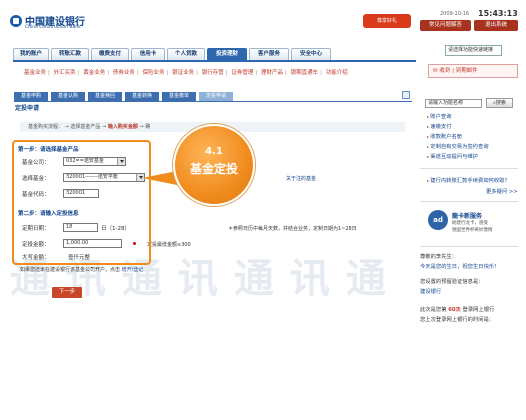 This screenshot has height=420, width=526. What do you see at coordinates (445, 25) in the screenshot?
I see `faq-button: 常见问题解答` at bounding box center [445, 25].